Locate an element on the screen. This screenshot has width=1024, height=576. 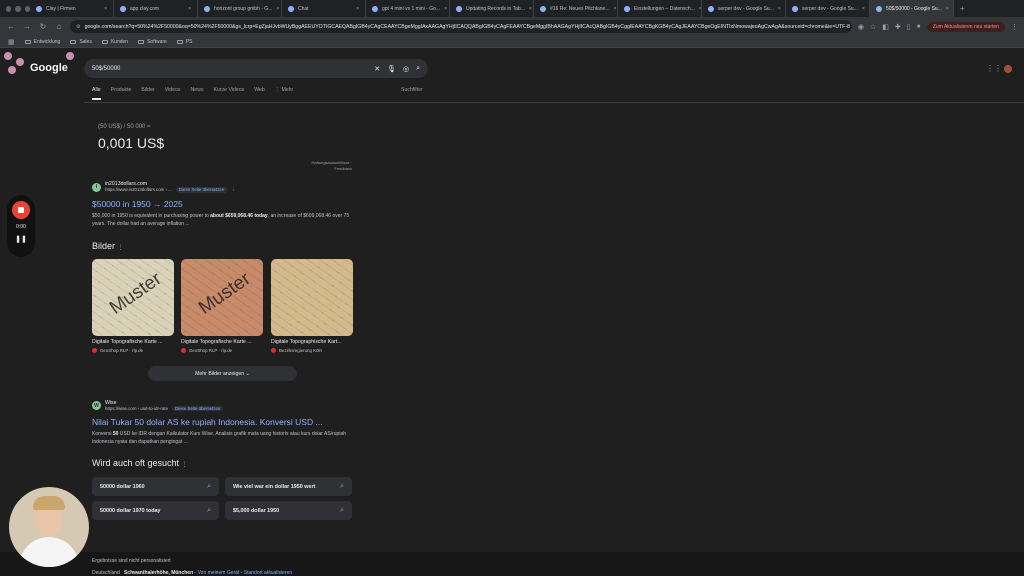
account-avatar is located at coordinates (1008, 69).